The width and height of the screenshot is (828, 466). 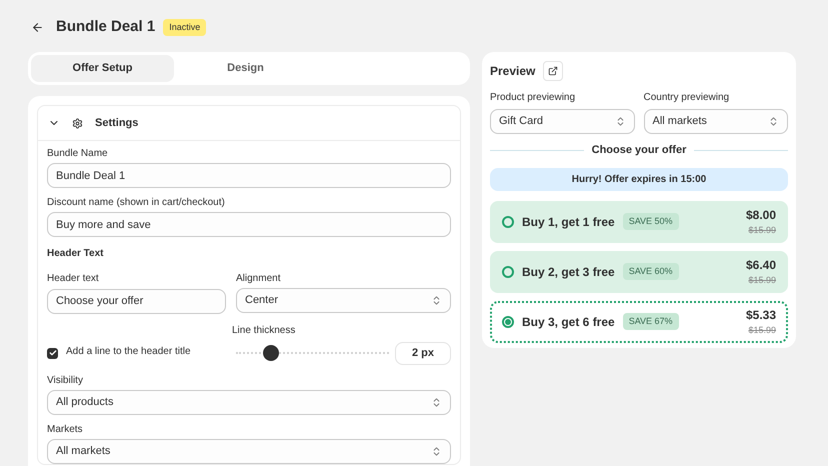 I want to click on field-label: Discount name (shown in cart/checkout), so click(x=136, y=203).